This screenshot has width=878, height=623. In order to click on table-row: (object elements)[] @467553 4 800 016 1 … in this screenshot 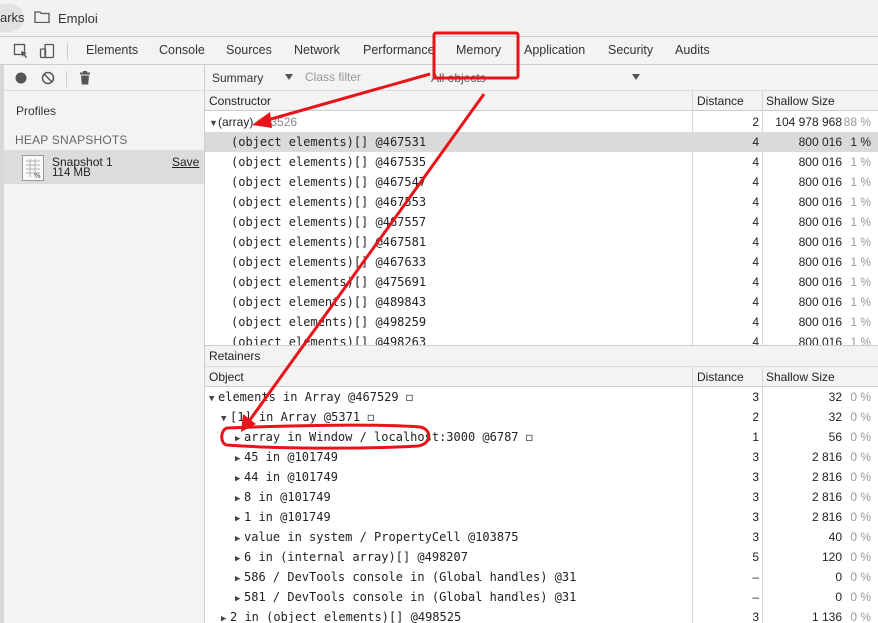, I will do `click(541, 202)`.